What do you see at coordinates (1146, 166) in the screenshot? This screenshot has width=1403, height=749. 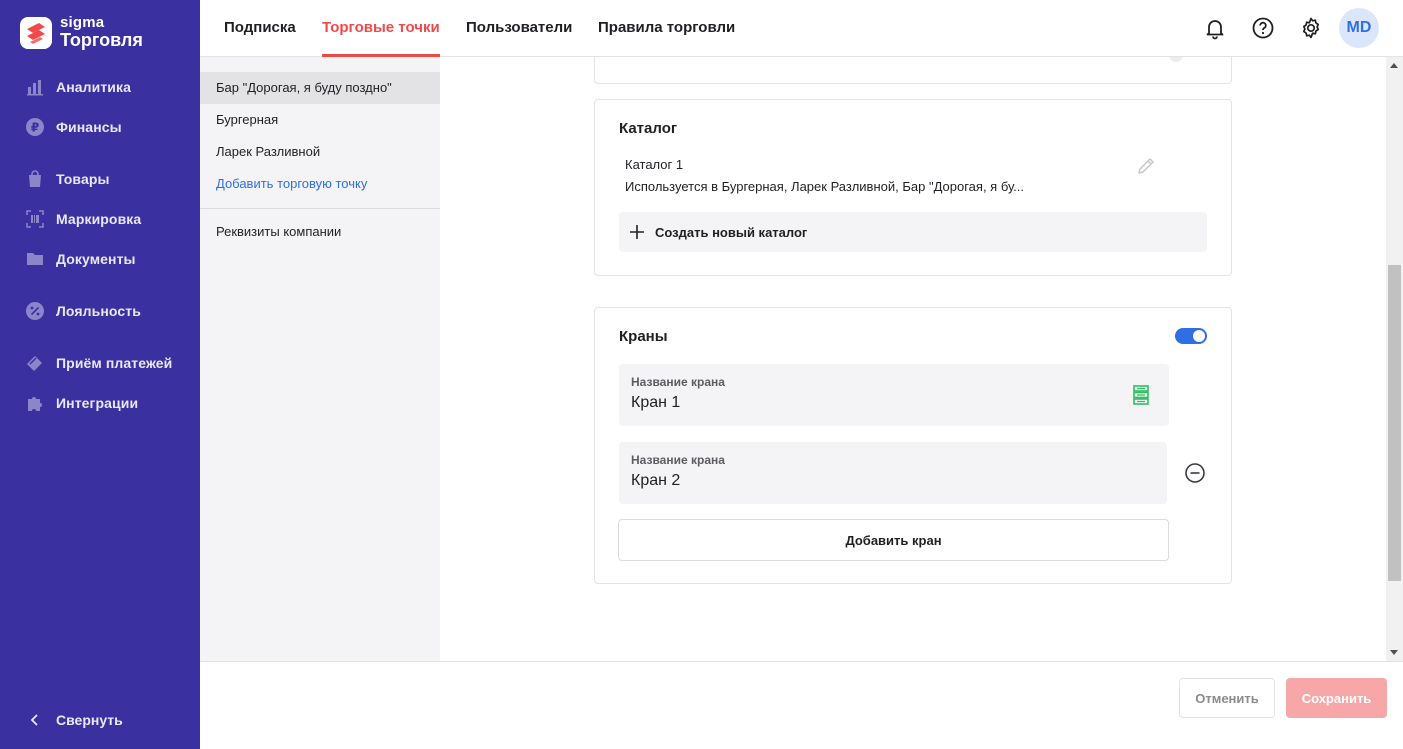 I see `edit-pencil-icon` at bounding box center [1146, 166].